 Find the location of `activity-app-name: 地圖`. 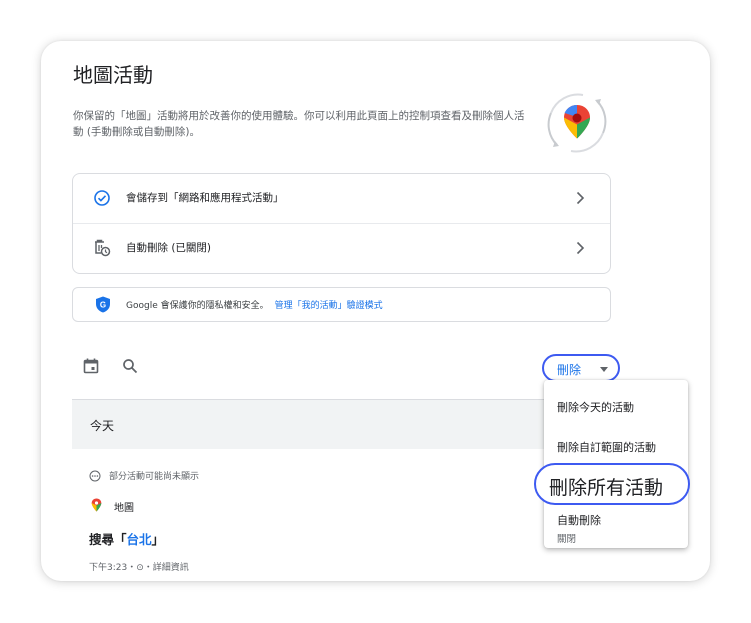

activity-app-name: 地圖 is located at coordinates (124, 508).